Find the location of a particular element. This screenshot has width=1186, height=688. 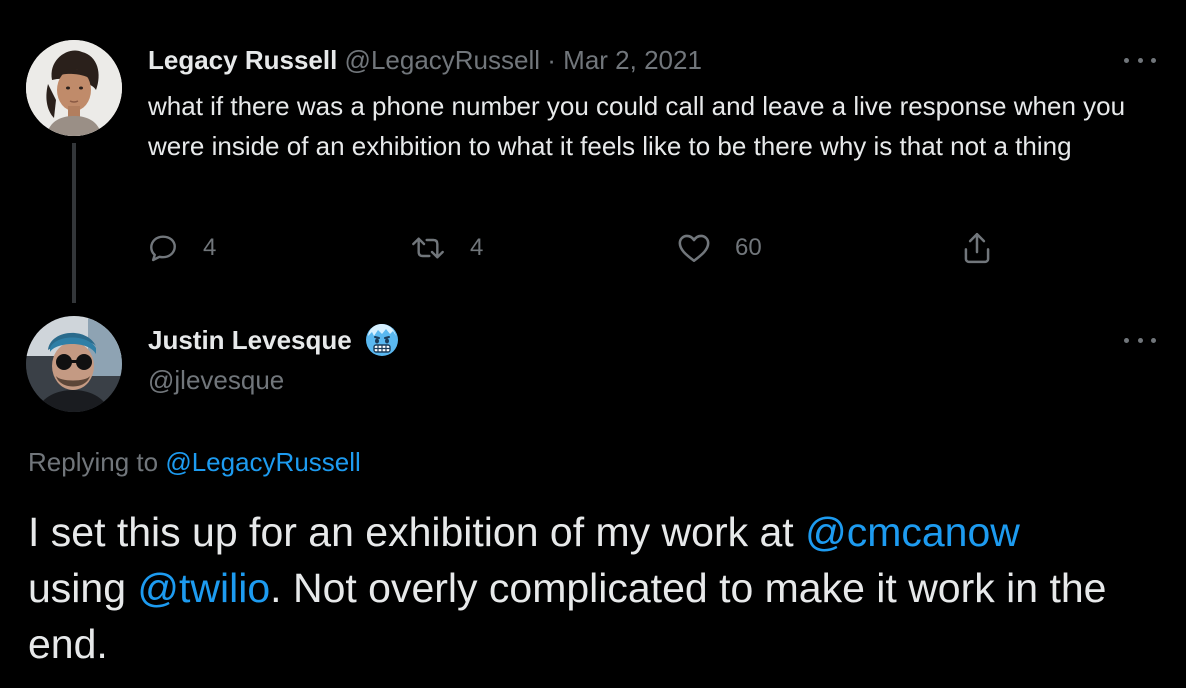

like-icon is located at coordinates (694, 248).